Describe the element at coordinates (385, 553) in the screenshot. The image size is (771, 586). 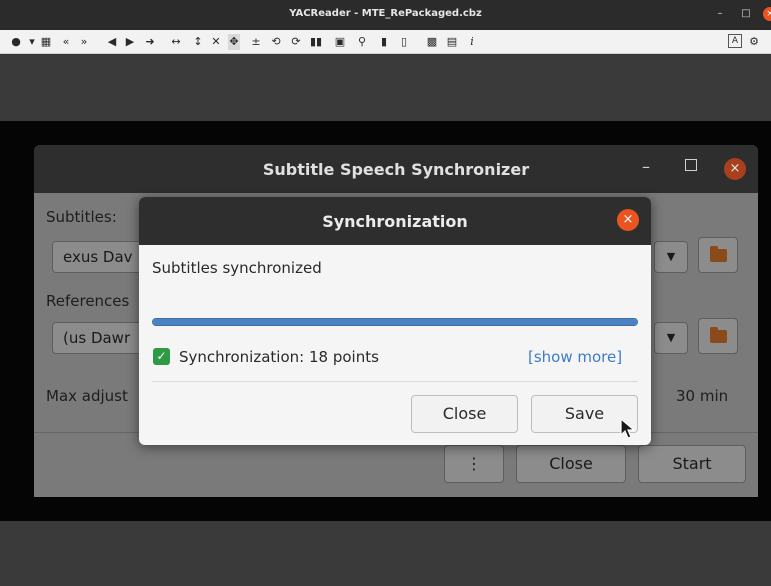
I see `reader-background-bottom` at that location.